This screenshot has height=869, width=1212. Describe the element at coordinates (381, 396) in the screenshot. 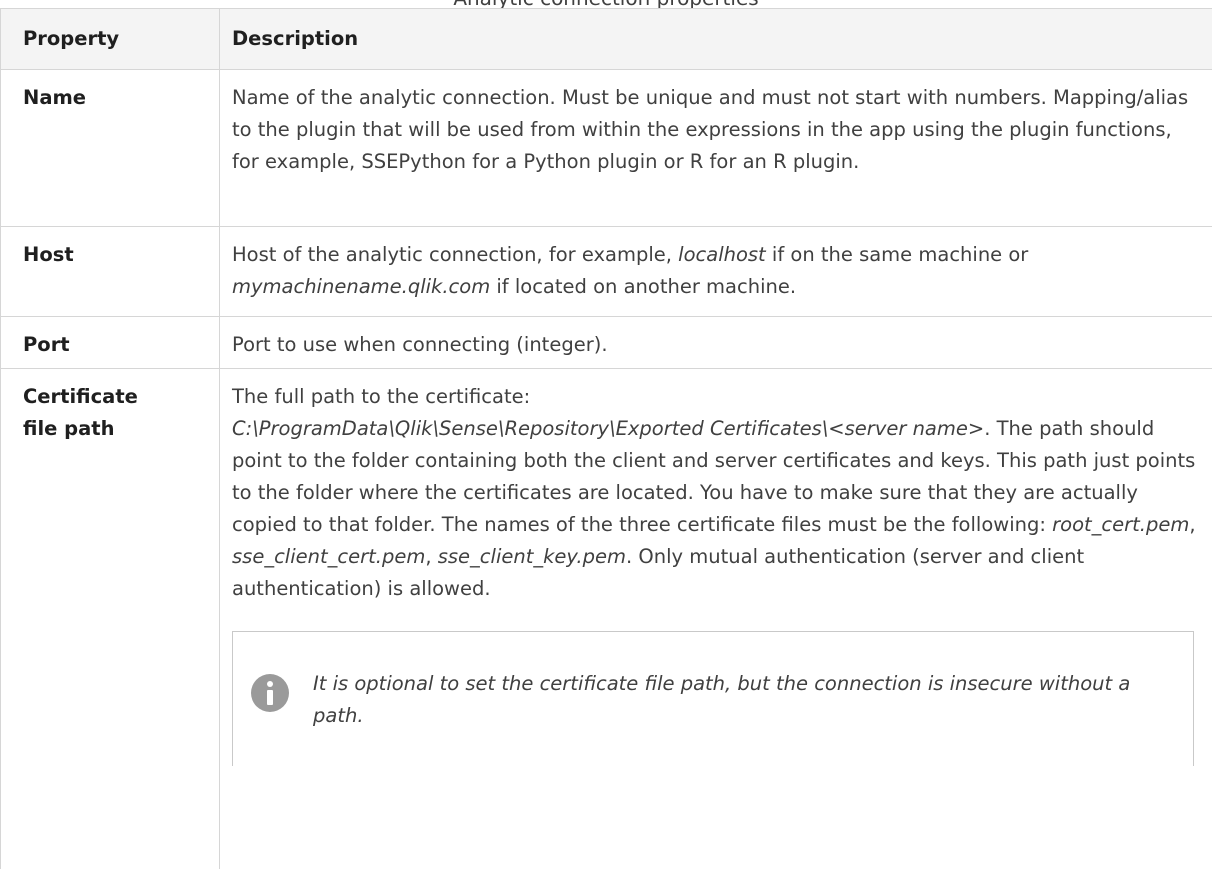

I see `description-text: The full path to the certificate:` at that location.